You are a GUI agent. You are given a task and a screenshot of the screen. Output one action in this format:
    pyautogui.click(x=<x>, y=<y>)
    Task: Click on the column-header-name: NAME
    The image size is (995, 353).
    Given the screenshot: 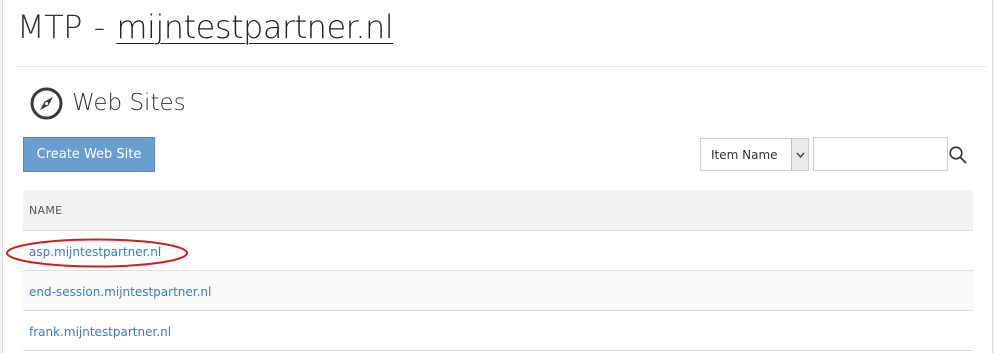 What is the action you would take?
    pyautogui.click(x=498, y=210)
    